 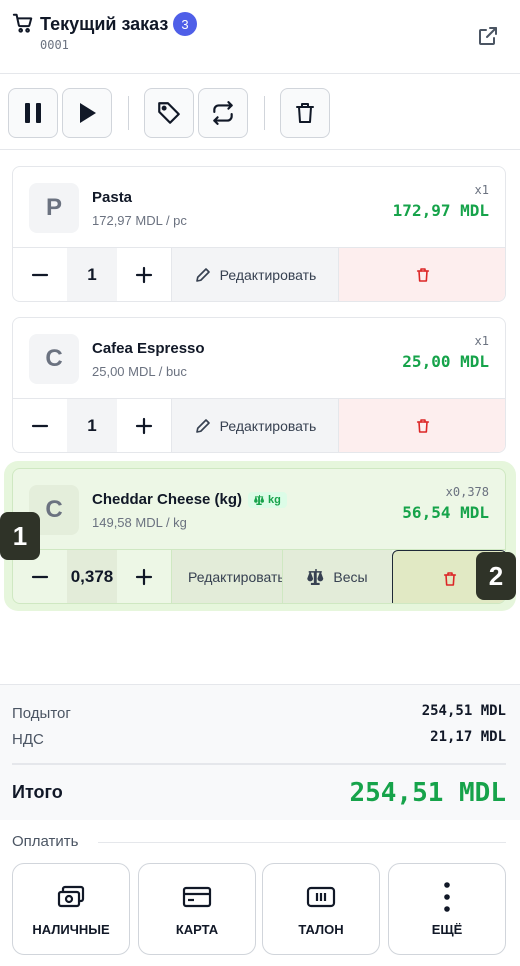 I want to click on card-icon, so click(x=197, y=897).